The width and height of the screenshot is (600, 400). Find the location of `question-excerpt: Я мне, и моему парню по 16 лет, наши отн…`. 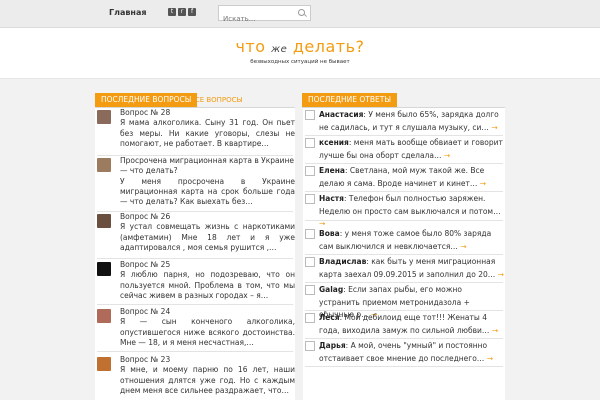

question-excerpt: Я мне, и моему парню по 16 лет, наши отн… is located at coordinates (207, 380).